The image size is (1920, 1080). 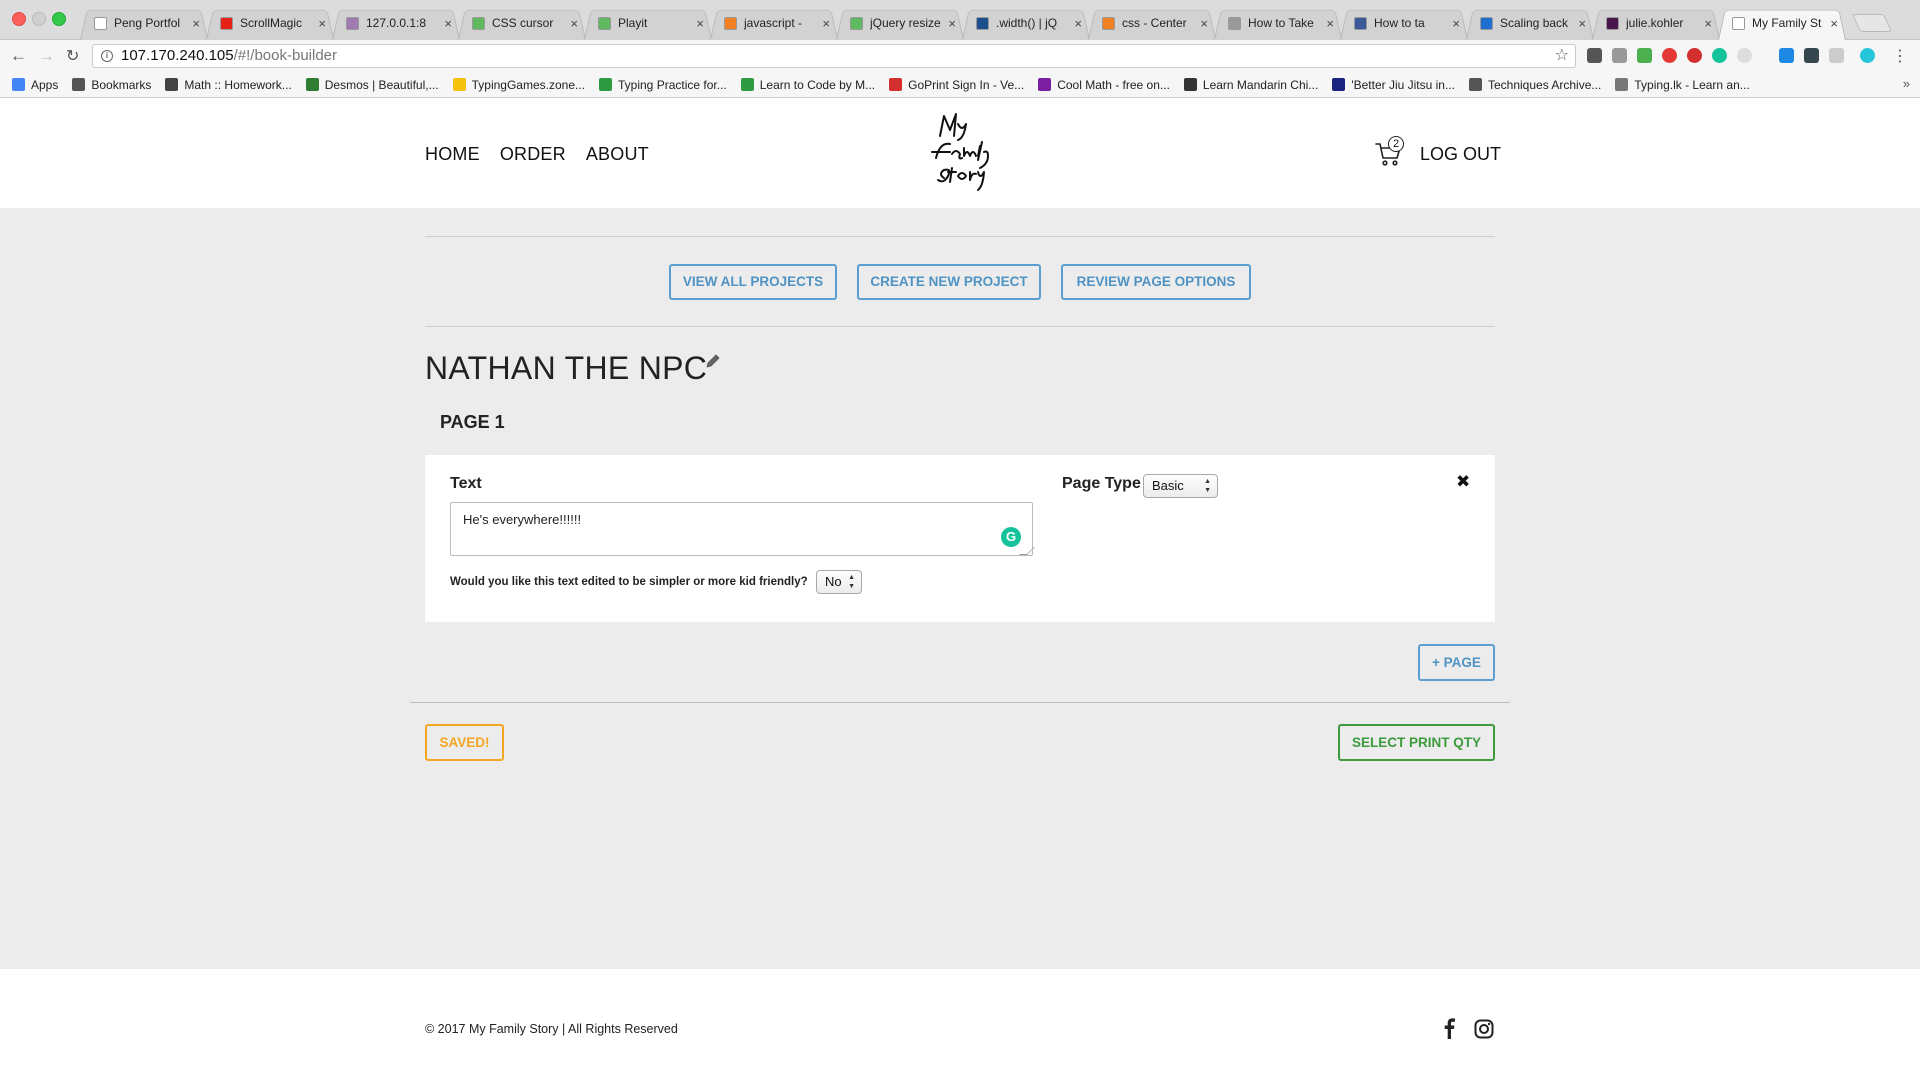 I want to click on tab-title: Scaling back, so click(x=1534, y=23).